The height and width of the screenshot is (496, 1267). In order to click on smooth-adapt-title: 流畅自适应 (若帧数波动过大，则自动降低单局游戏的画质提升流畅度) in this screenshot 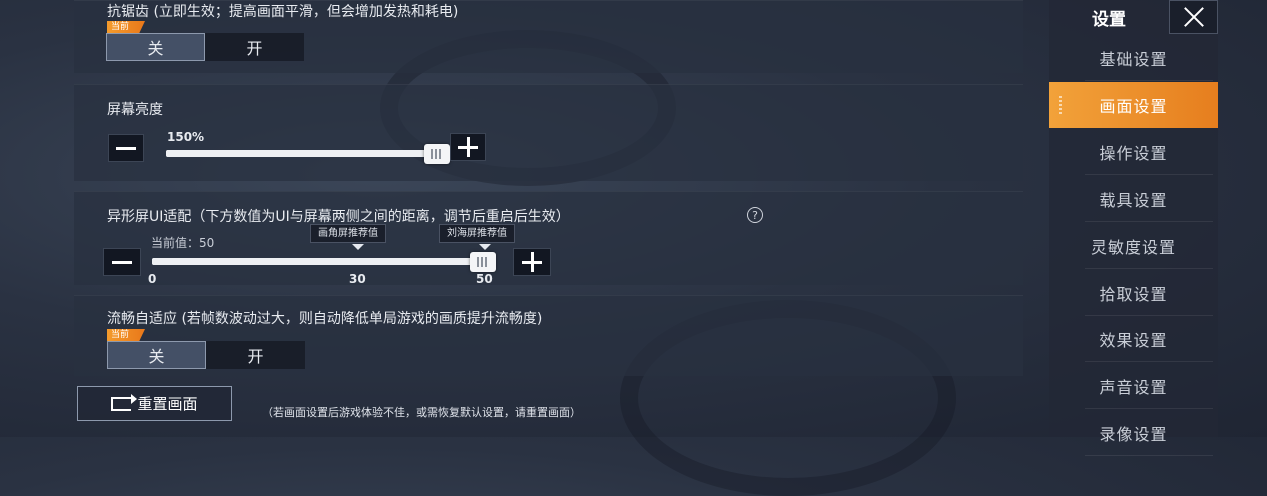, I will do `click(325, 319)`.